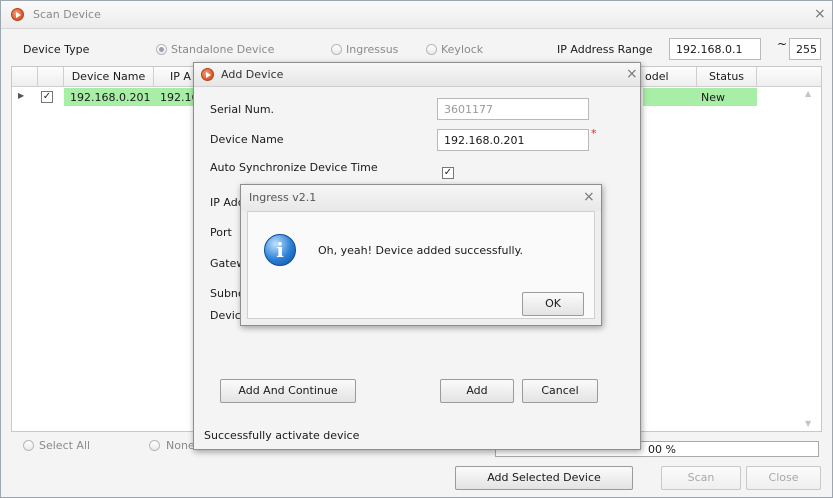  I want to click on col-status: Status, so click(727, 77).